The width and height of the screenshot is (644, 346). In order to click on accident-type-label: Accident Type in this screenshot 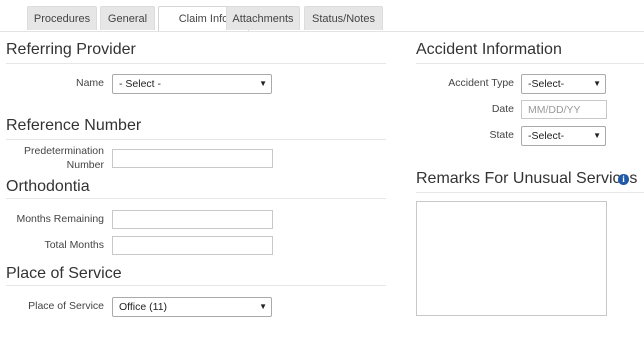, I will do `click(481, 83)`.